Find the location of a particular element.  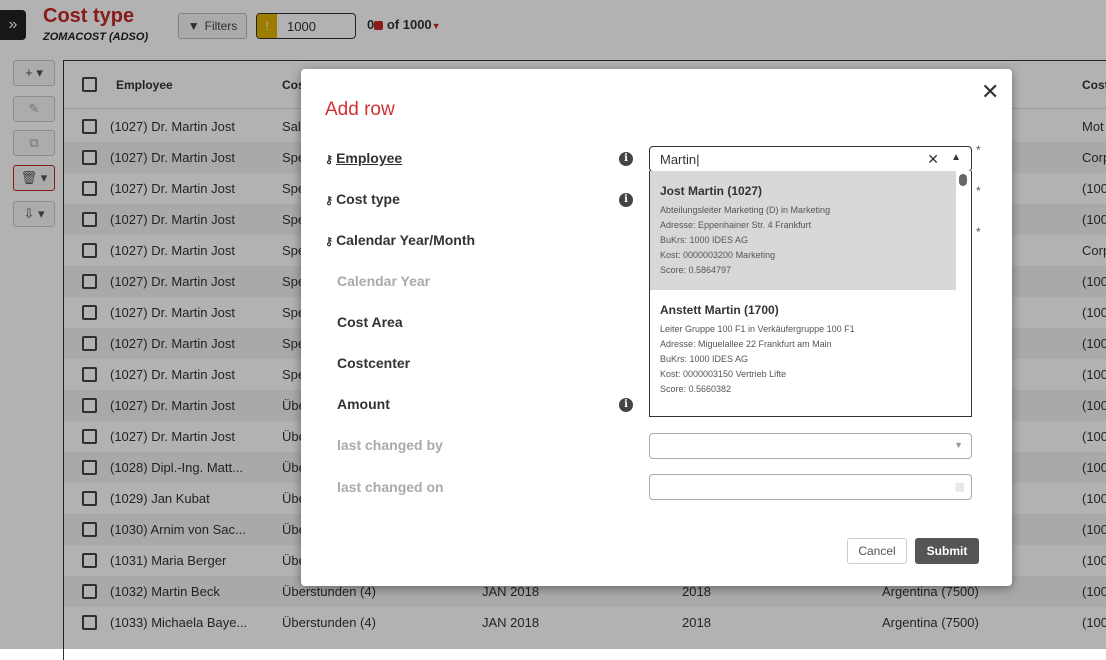

caret-down-icon: ▼ is located at coordinates (958, 445).